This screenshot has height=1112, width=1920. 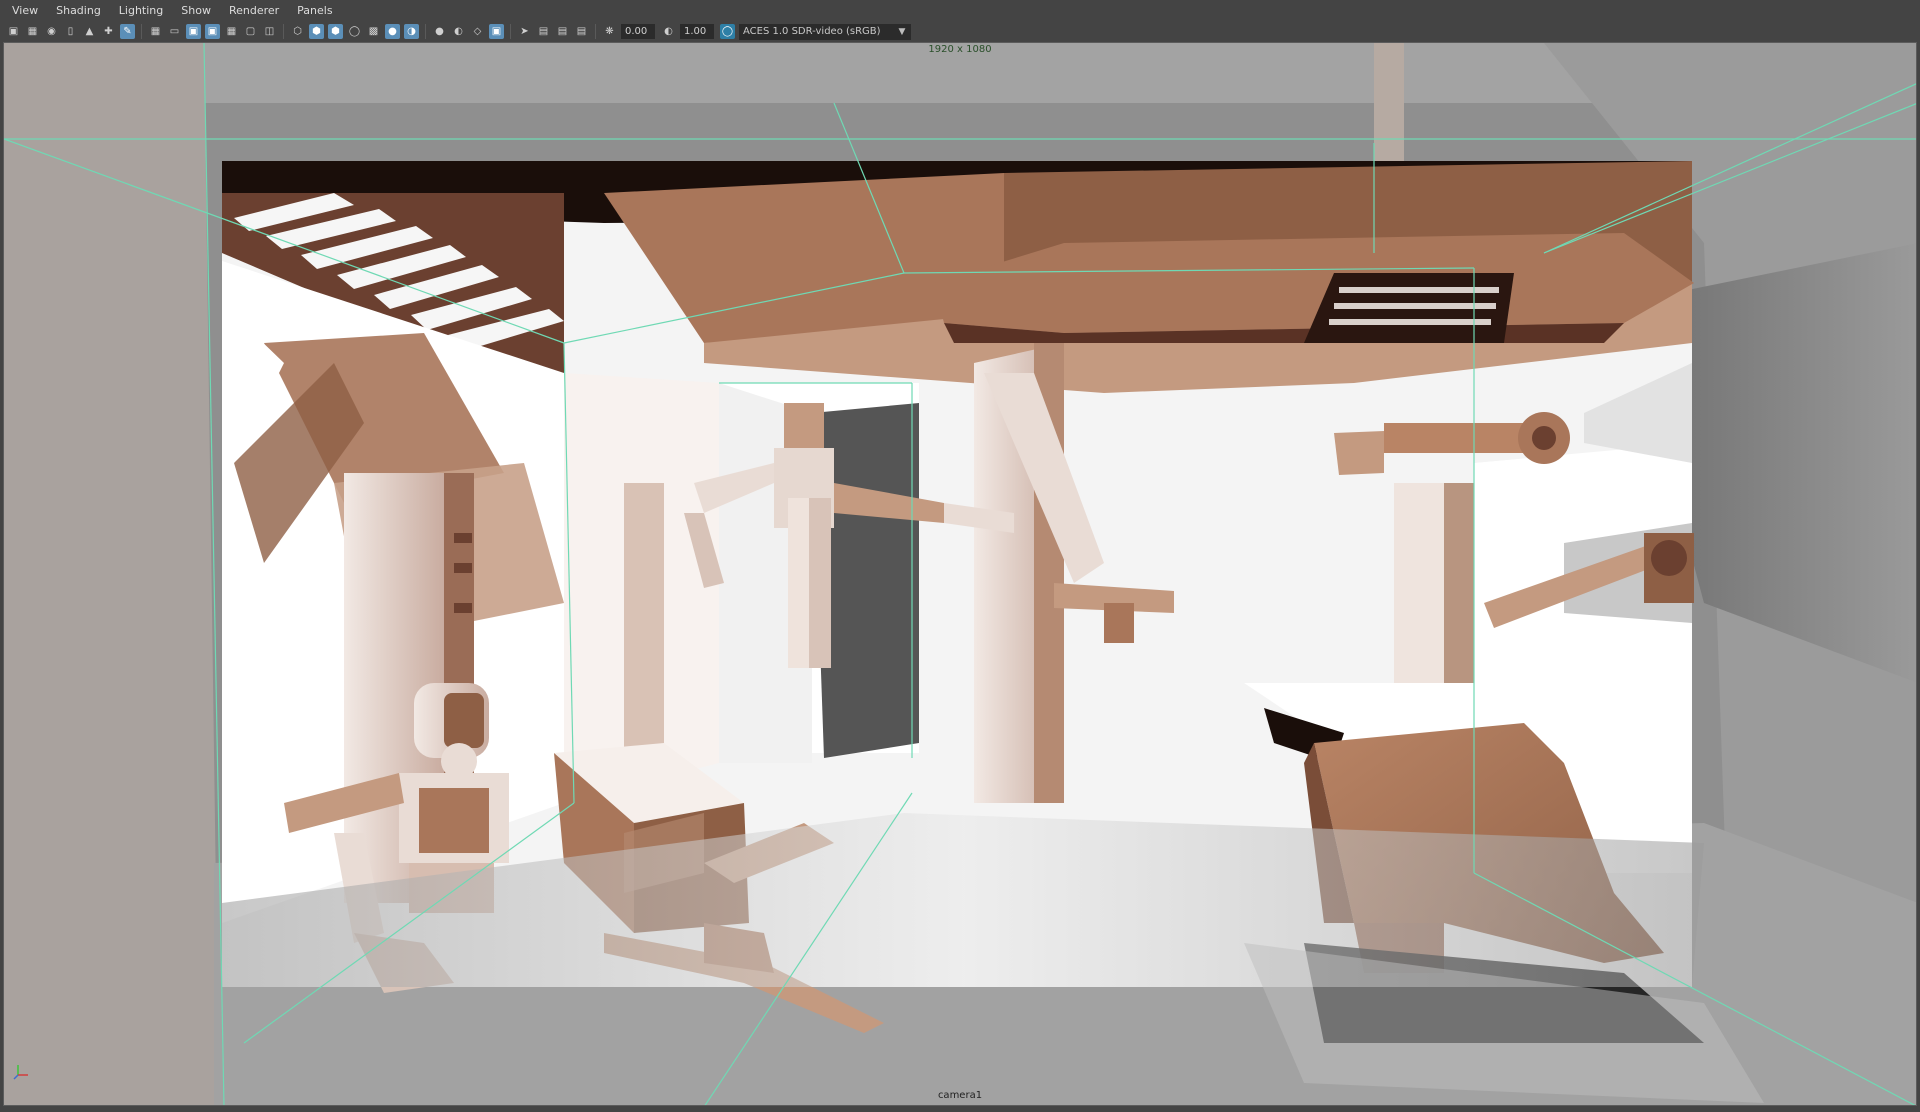 I want to click on bookmark-icon: ▯, so click(x=70, y=31).